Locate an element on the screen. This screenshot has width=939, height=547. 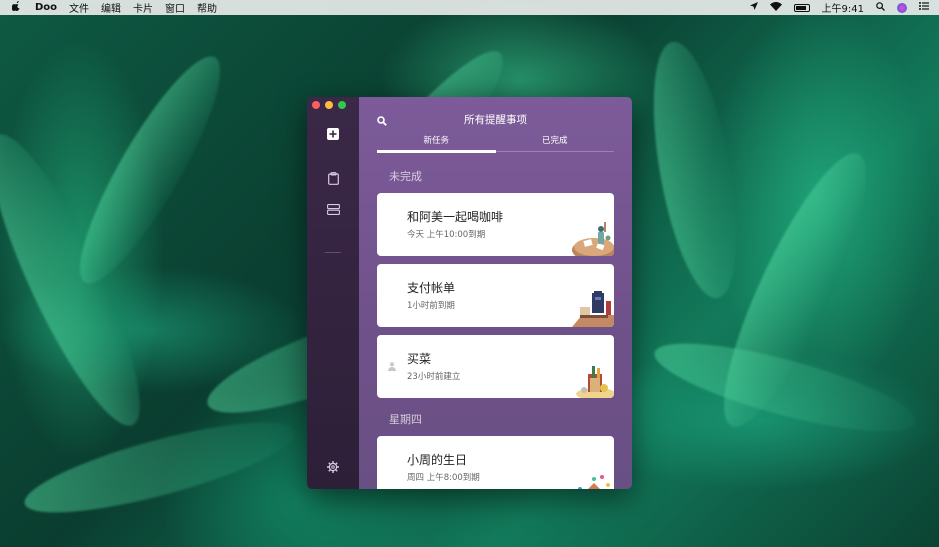
battery-icon is located at coordinates (801, 7).